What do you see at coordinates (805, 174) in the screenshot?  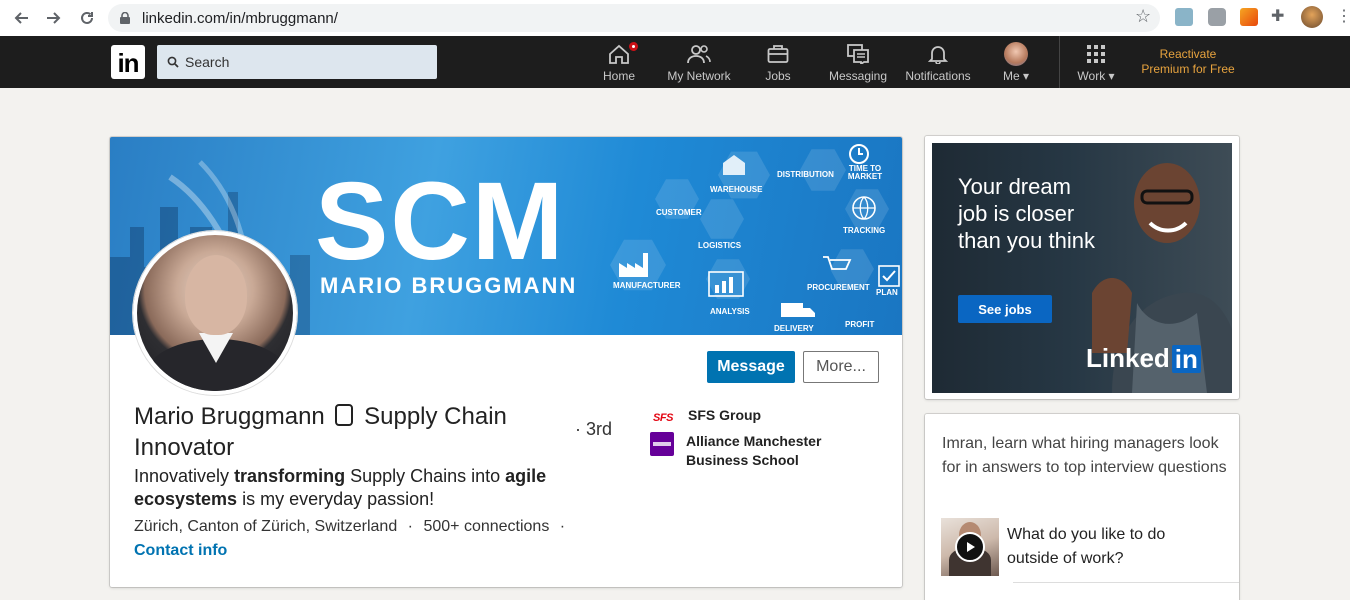 I see `banner-tag: DISTRIBUTION` at bounding box center [805, 174].